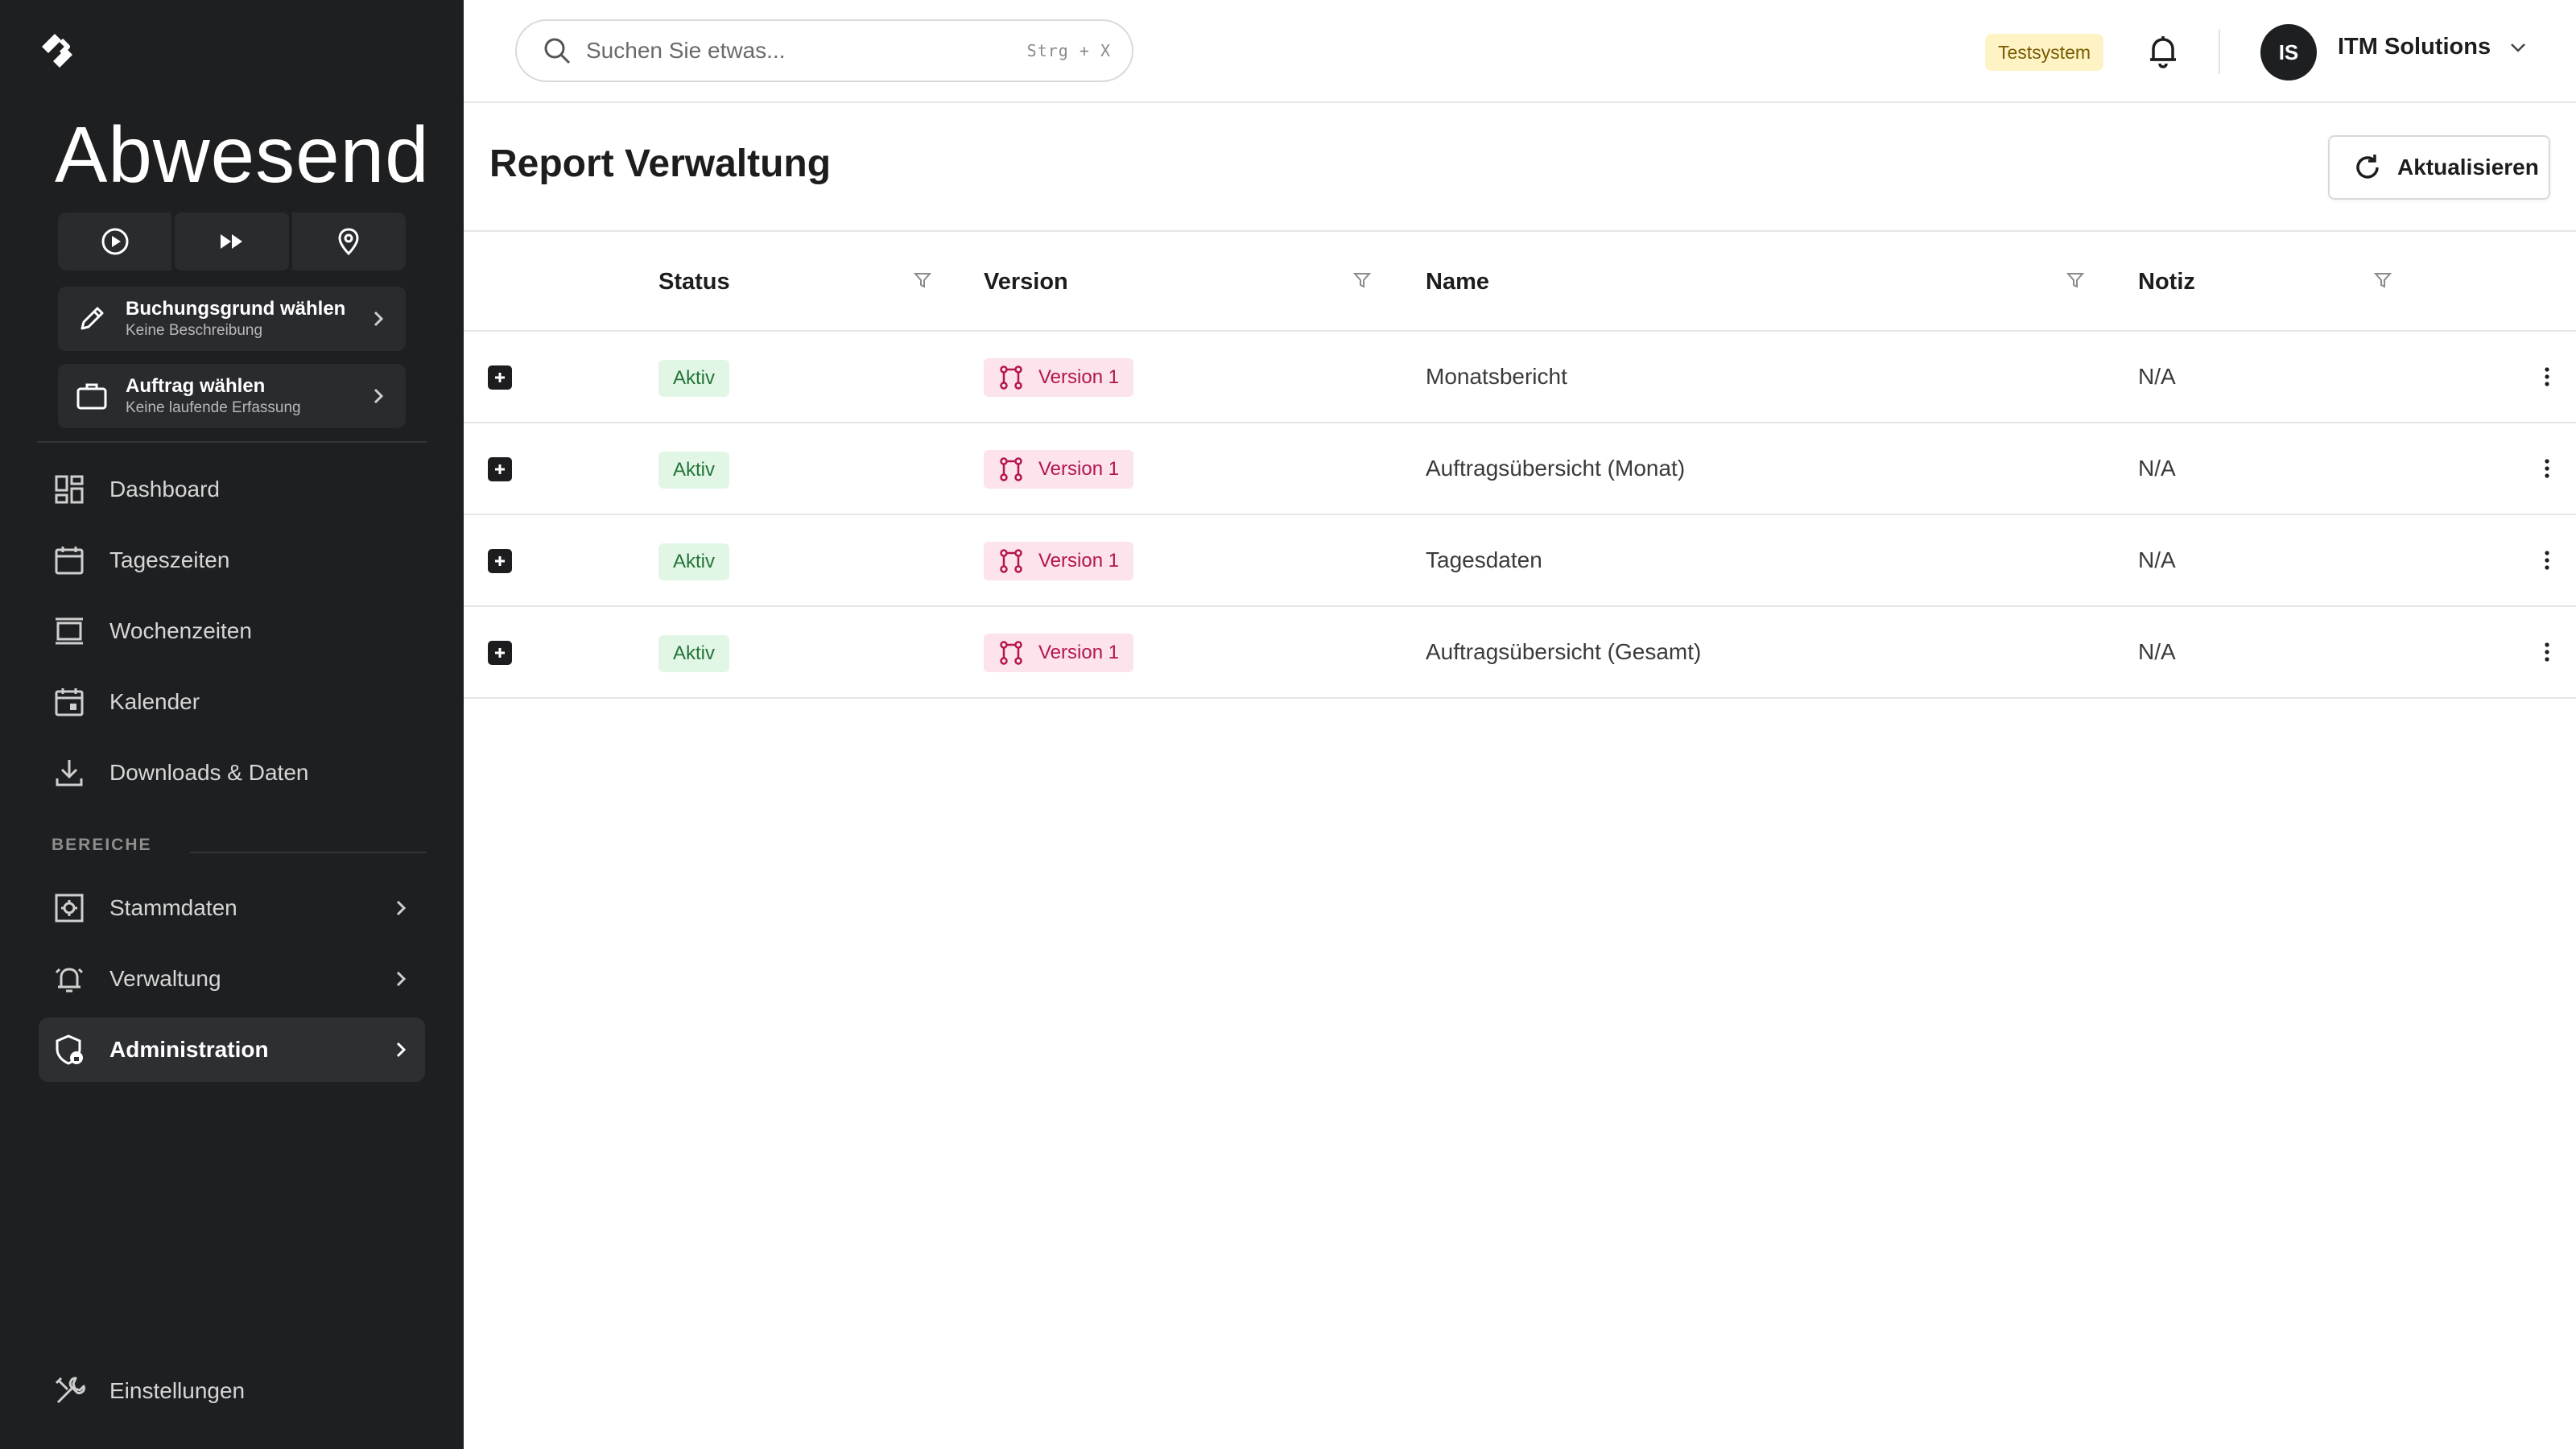 The width and height of the screenshot is (2576, 1449). What do you see at coordinates (69, 908) in the screenshot?
I see `master-data-icon` at bounding box center [69, 908].